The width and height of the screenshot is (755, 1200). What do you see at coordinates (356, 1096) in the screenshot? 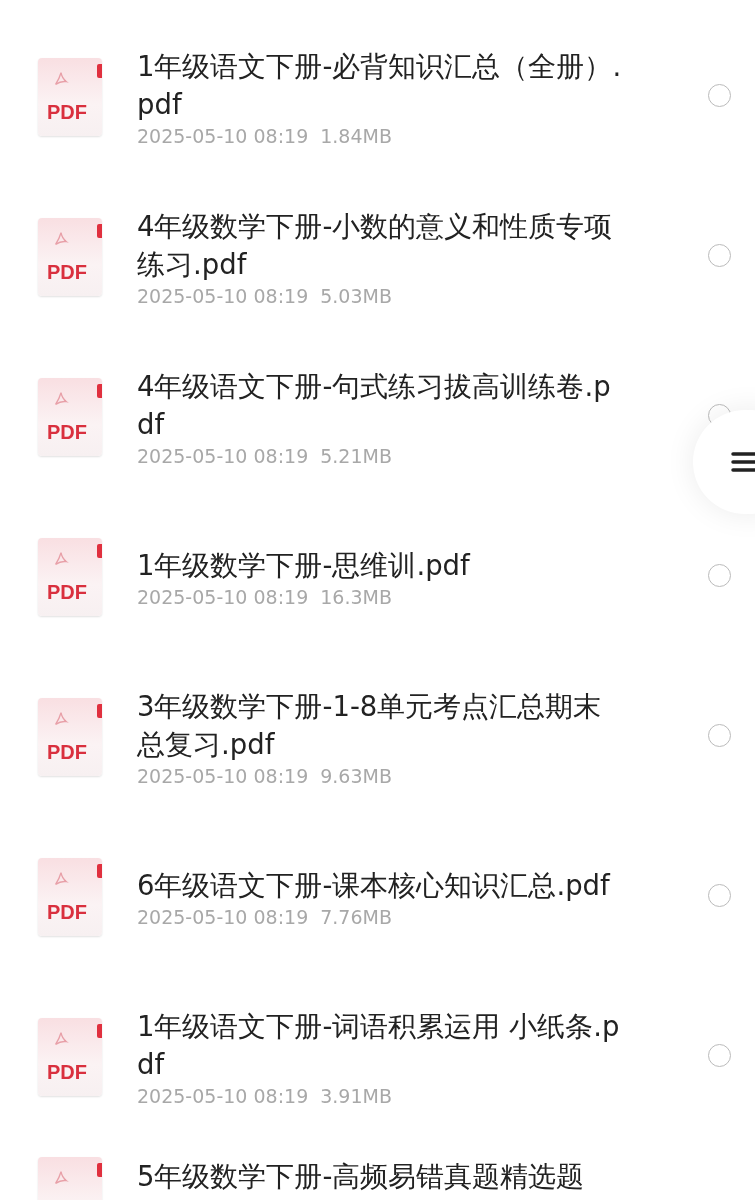
I see `file-size: 3.91MB` at bounding box center [356, 1096].